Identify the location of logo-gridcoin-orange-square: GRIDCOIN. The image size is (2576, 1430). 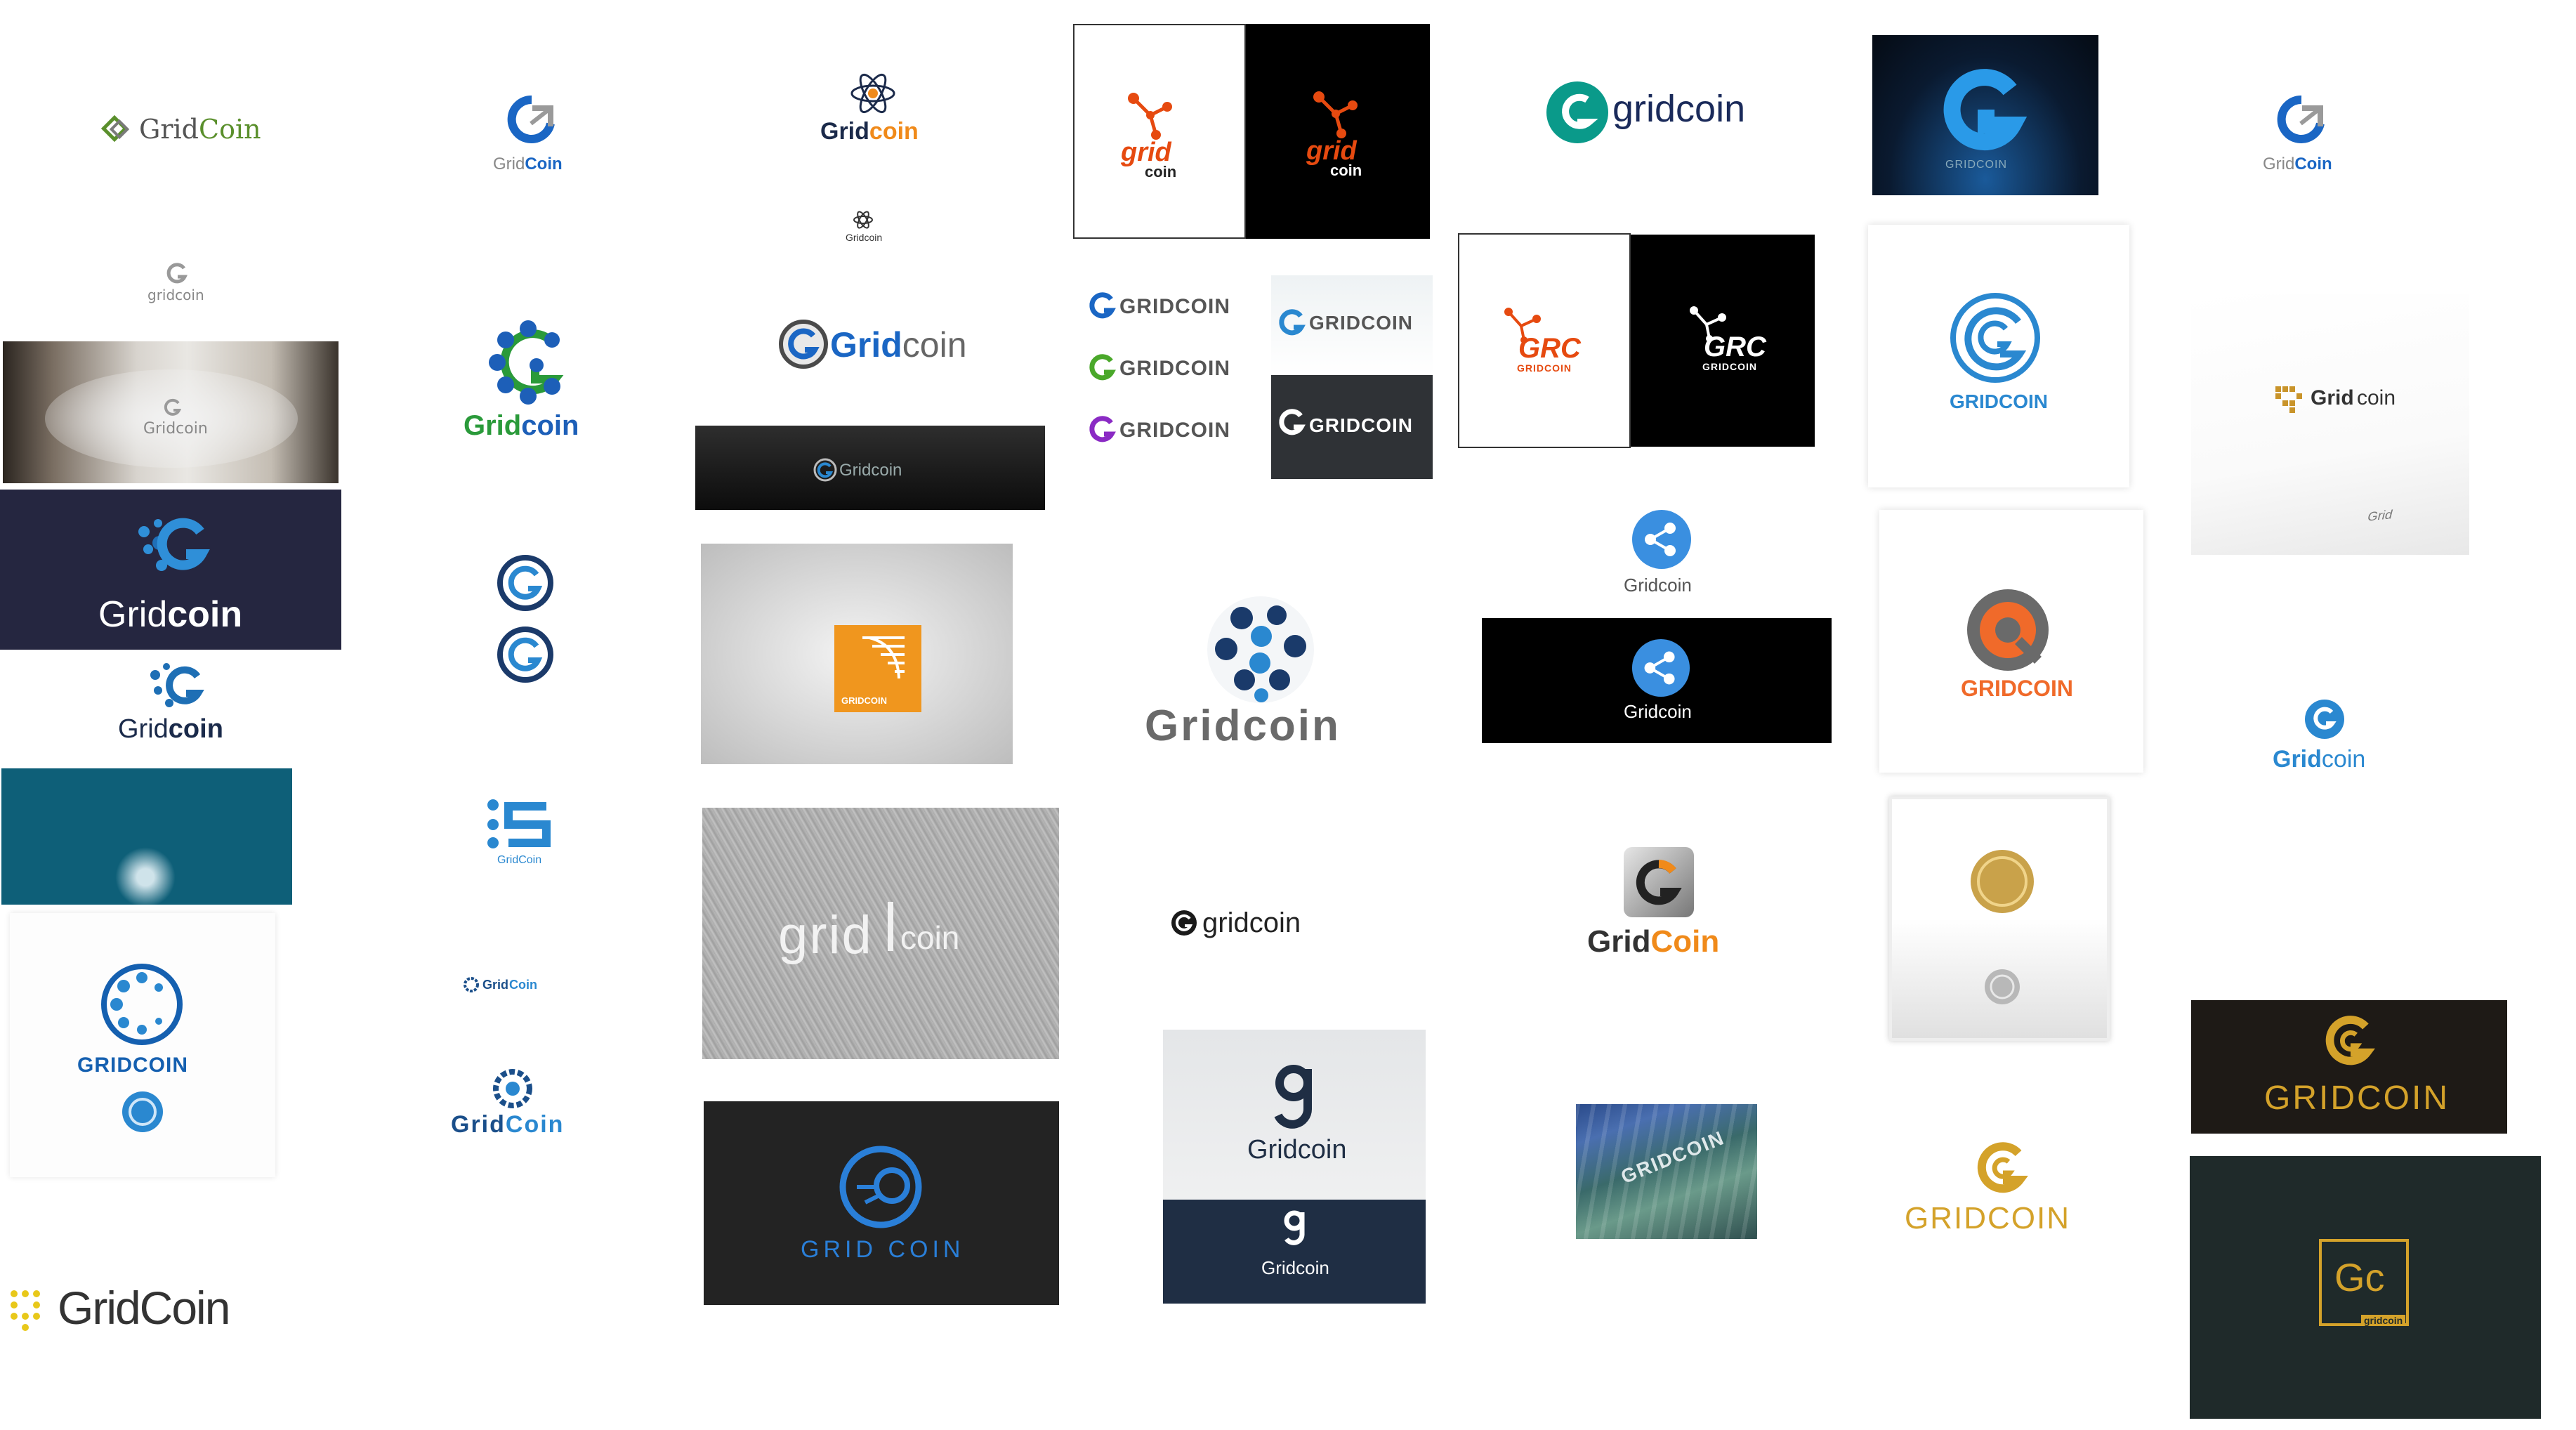
(857, 654).